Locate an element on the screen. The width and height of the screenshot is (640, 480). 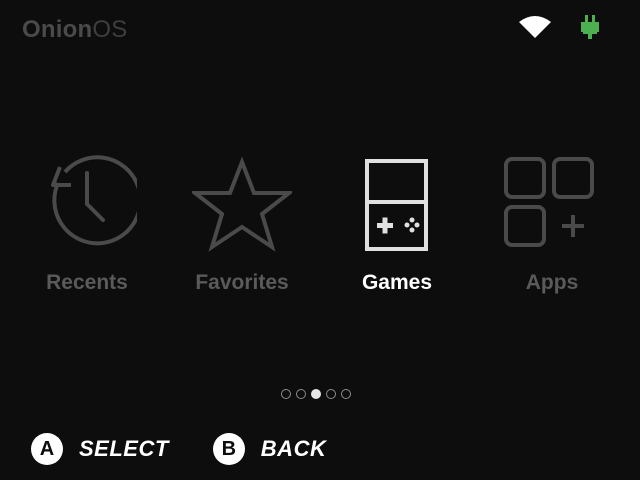
b-button-icon: B is located at coordinates (228, 449).